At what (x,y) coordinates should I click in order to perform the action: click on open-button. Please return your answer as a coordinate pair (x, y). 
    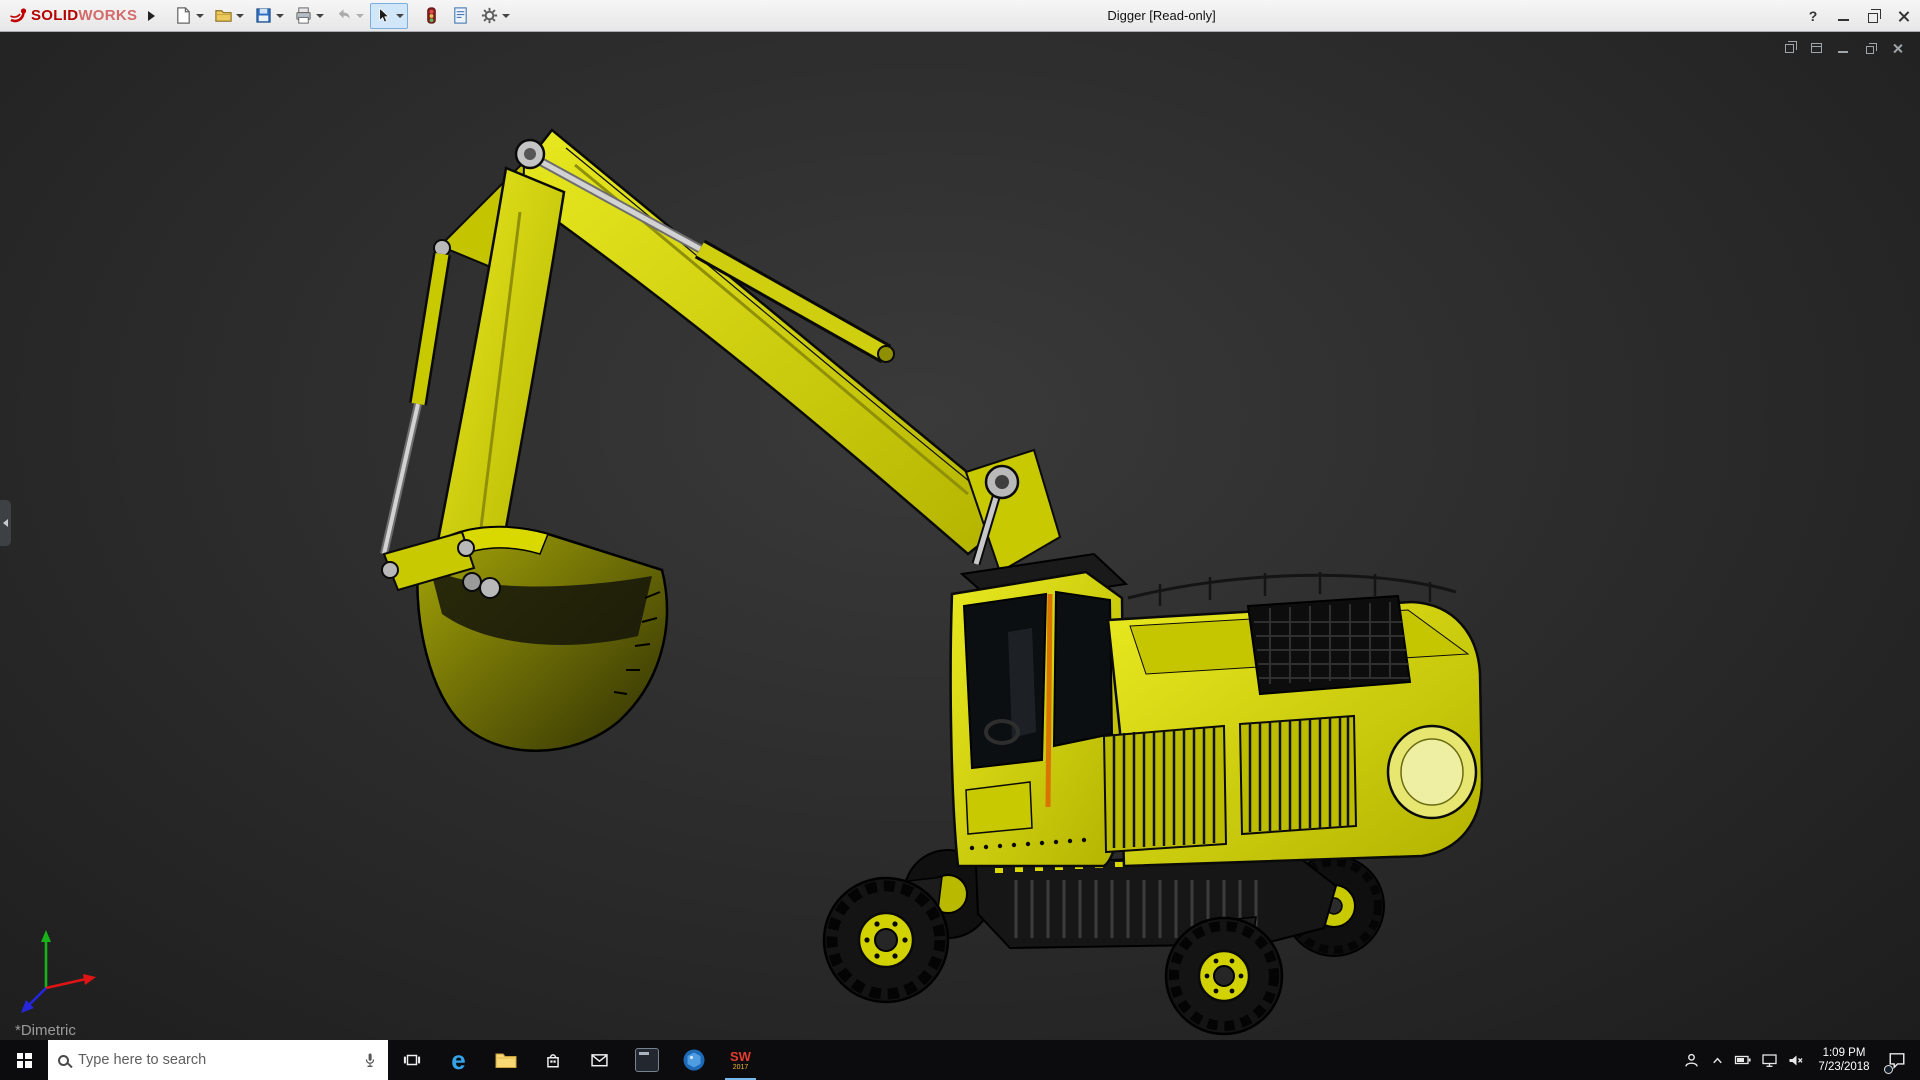
    Looking at the image, I should click on (229, 16).